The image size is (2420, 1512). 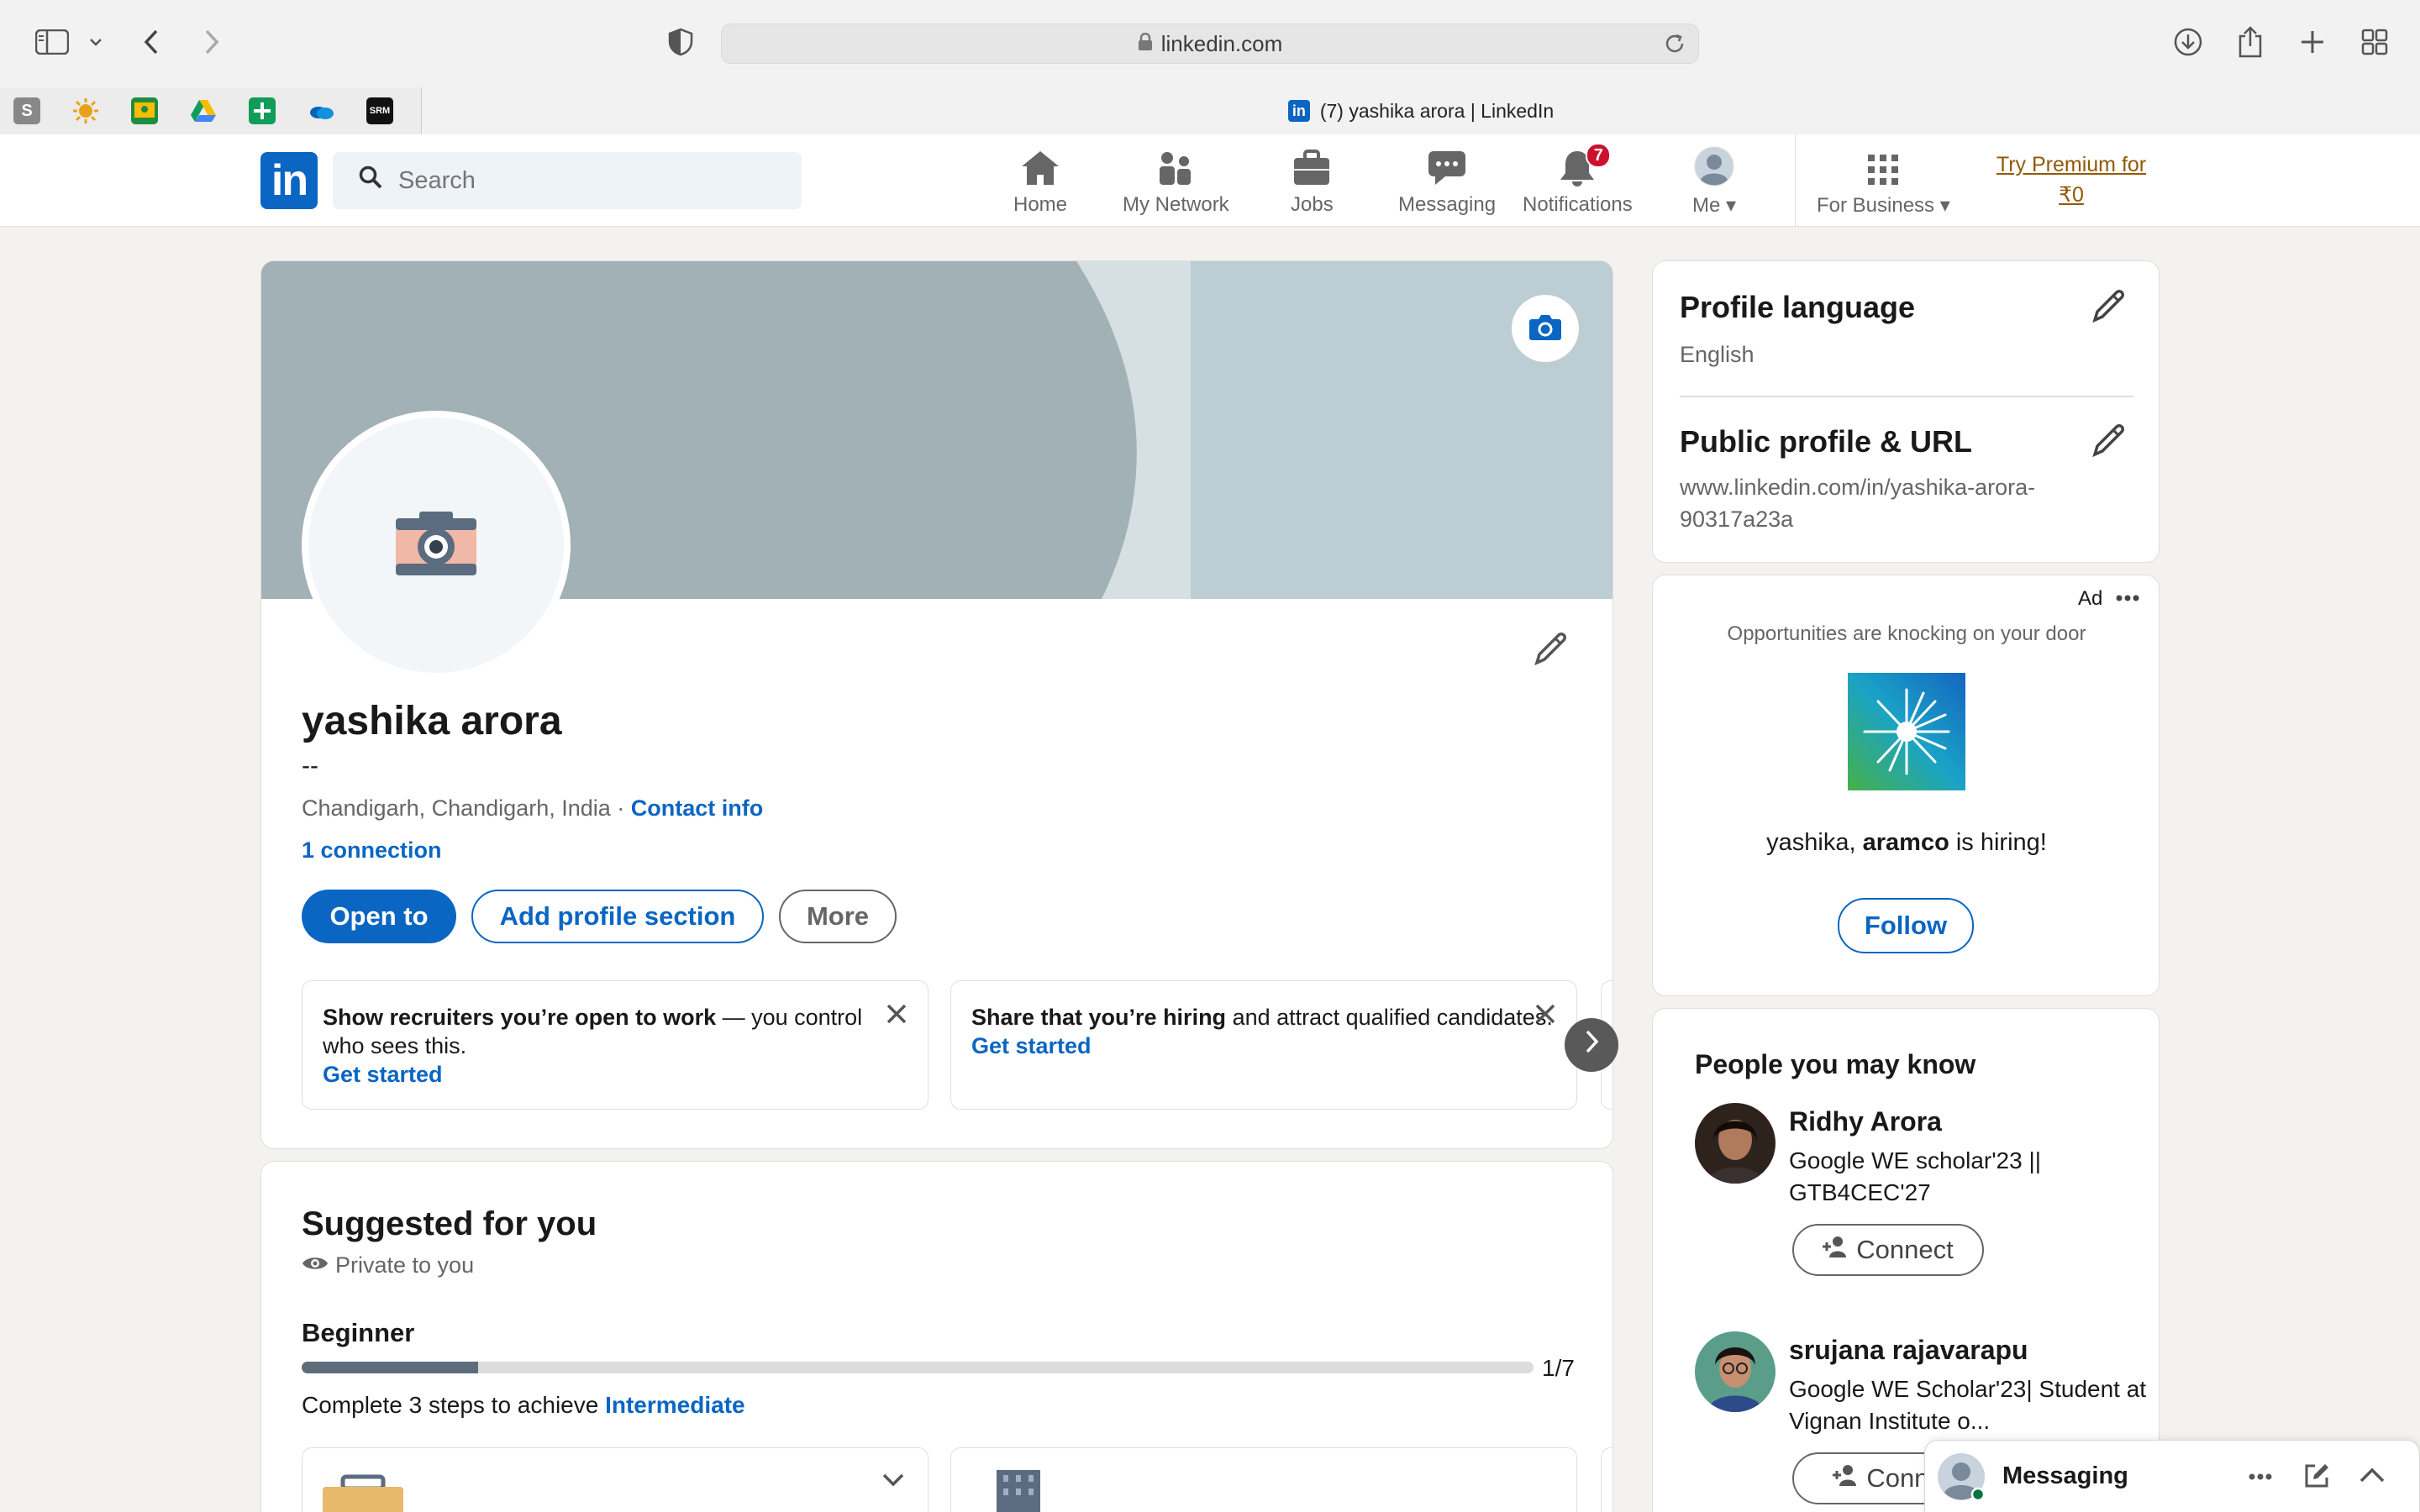 I want to click on share-icon, so click(x=2250, y=42).